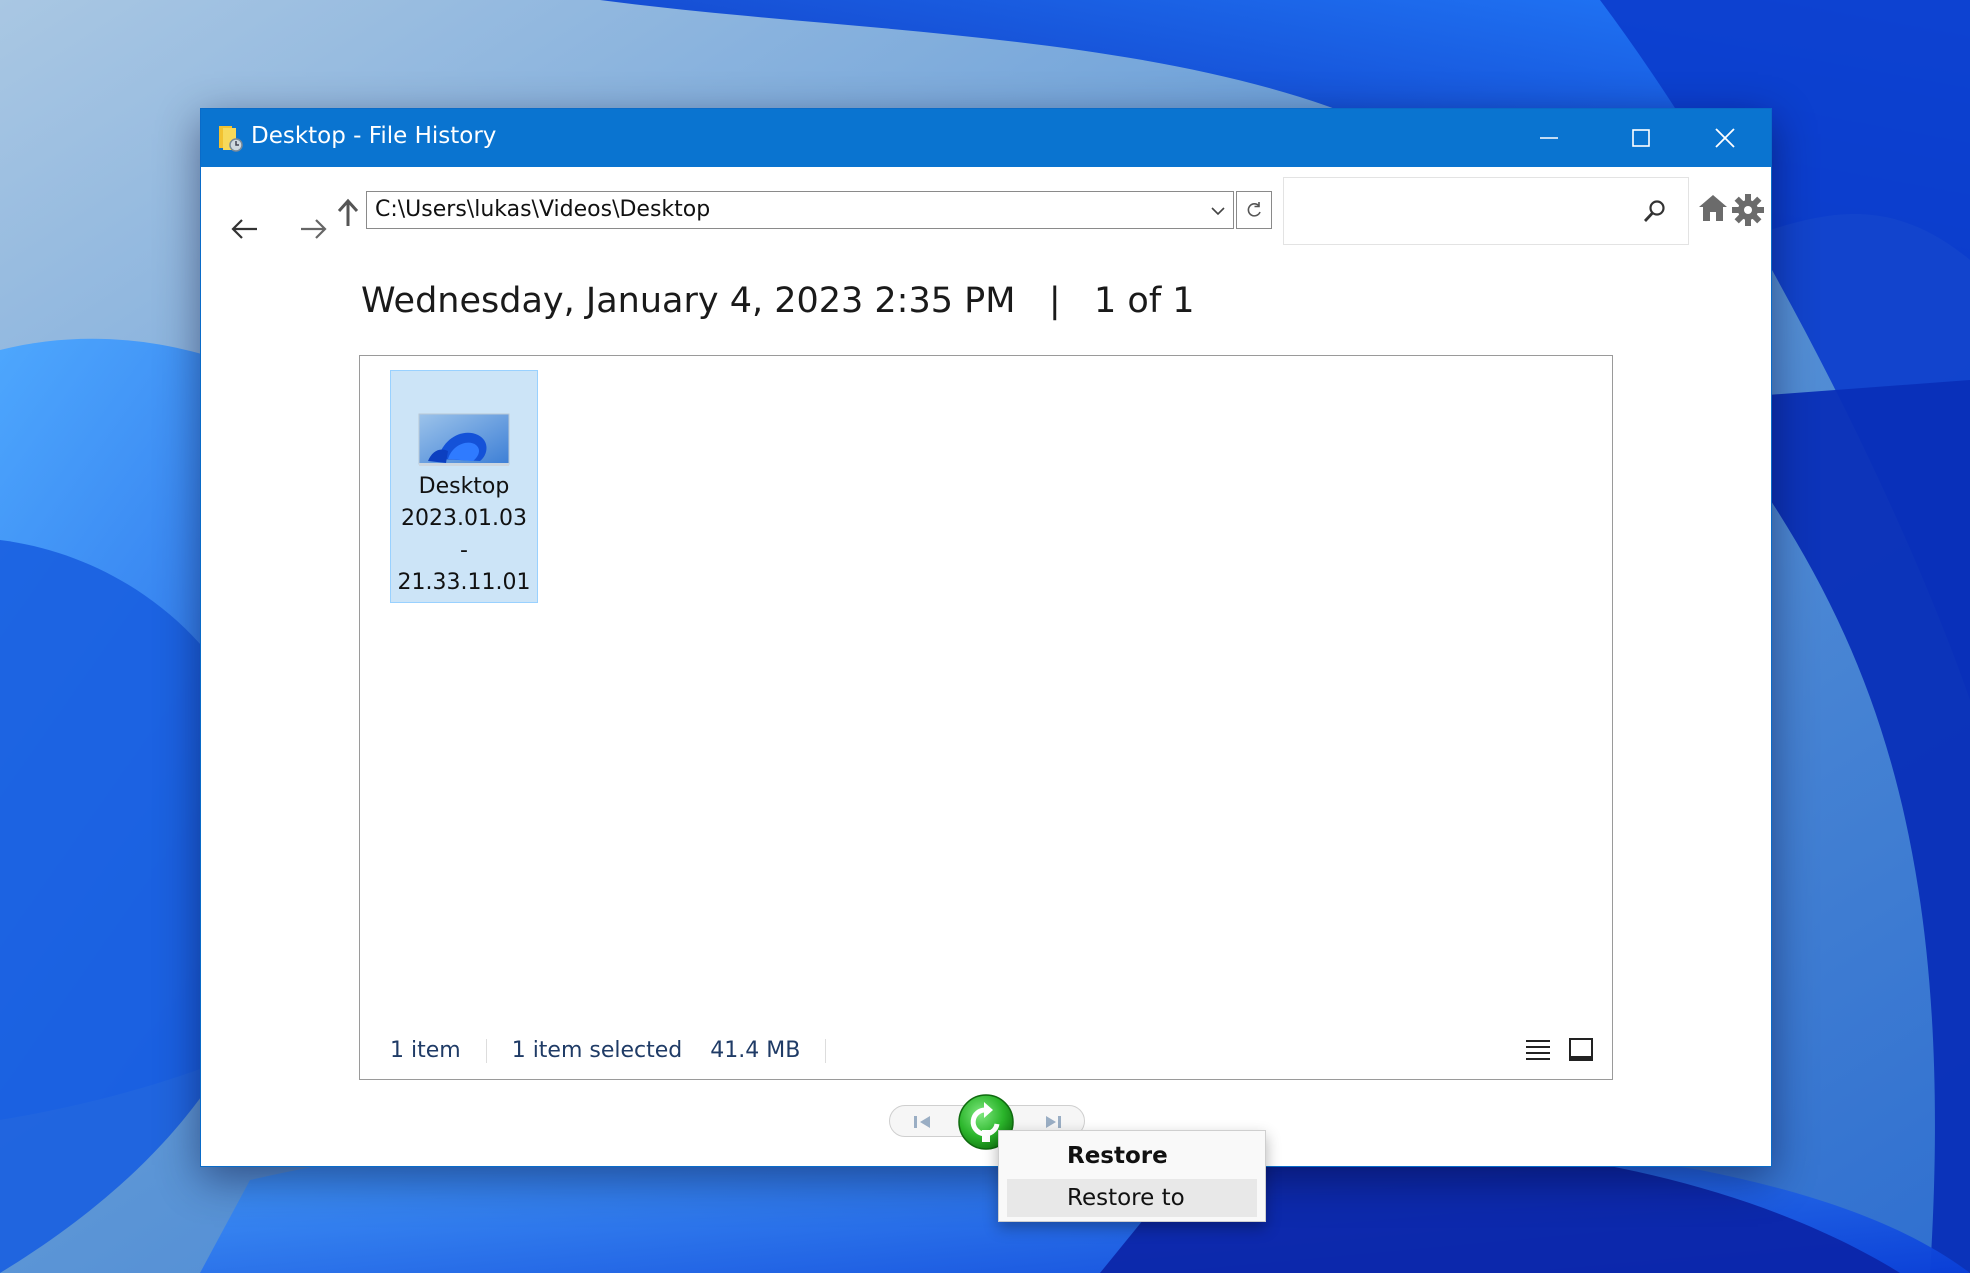  What do you see at coordinates (1144, 301) in the screenshot?
I see `page-position: 1 of 1` at bounding box center [1144, 301].